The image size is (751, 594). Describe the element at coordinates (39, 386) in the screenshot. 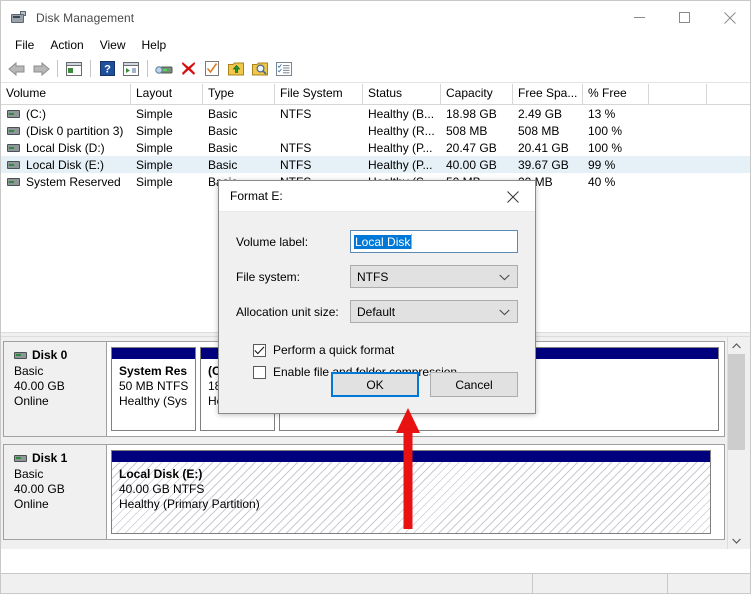

I see `disk-capacity: 40.00 GB` at that location.